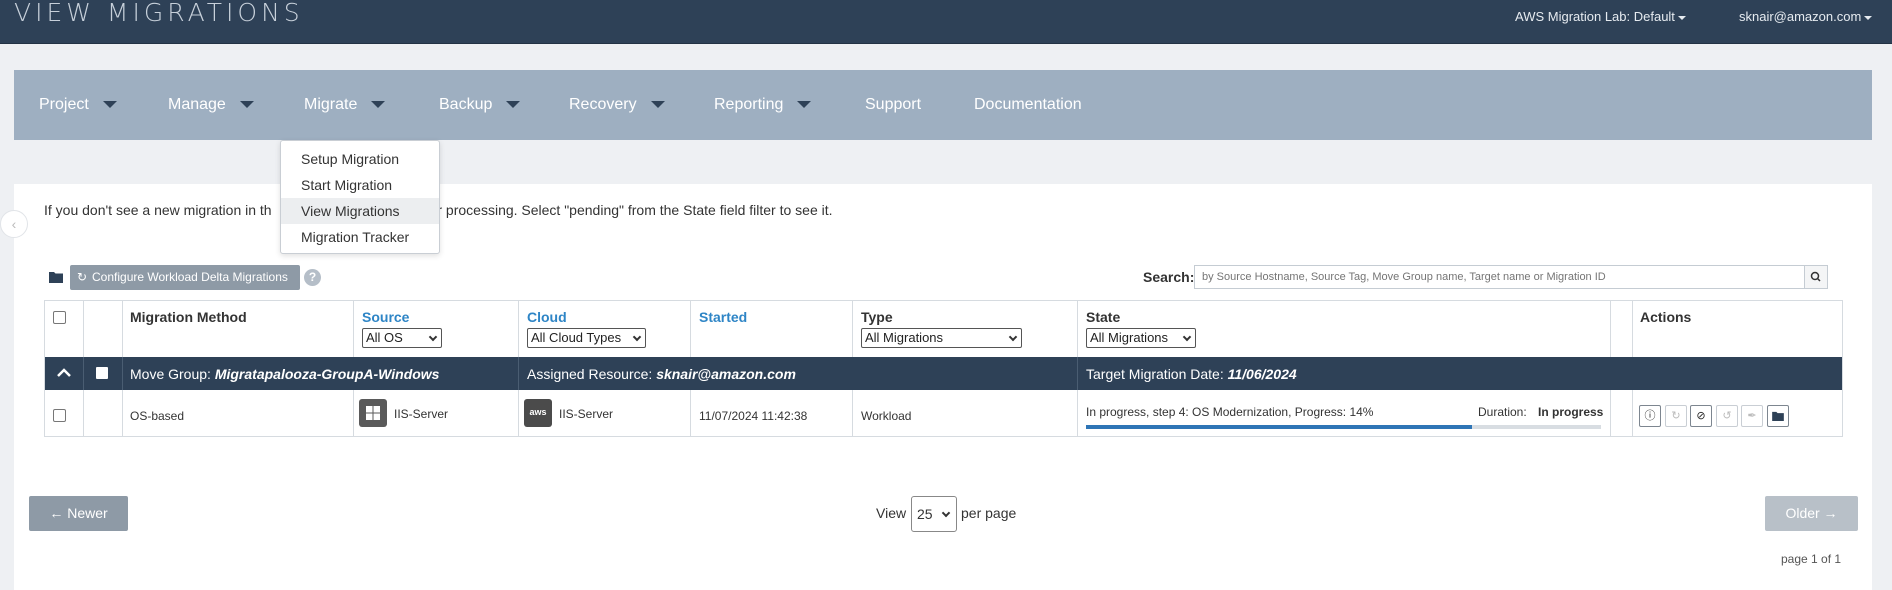 This screenshot has width=1892, height=590. I want to click on nav-recovery-label: Recovery, so click(603, 104).